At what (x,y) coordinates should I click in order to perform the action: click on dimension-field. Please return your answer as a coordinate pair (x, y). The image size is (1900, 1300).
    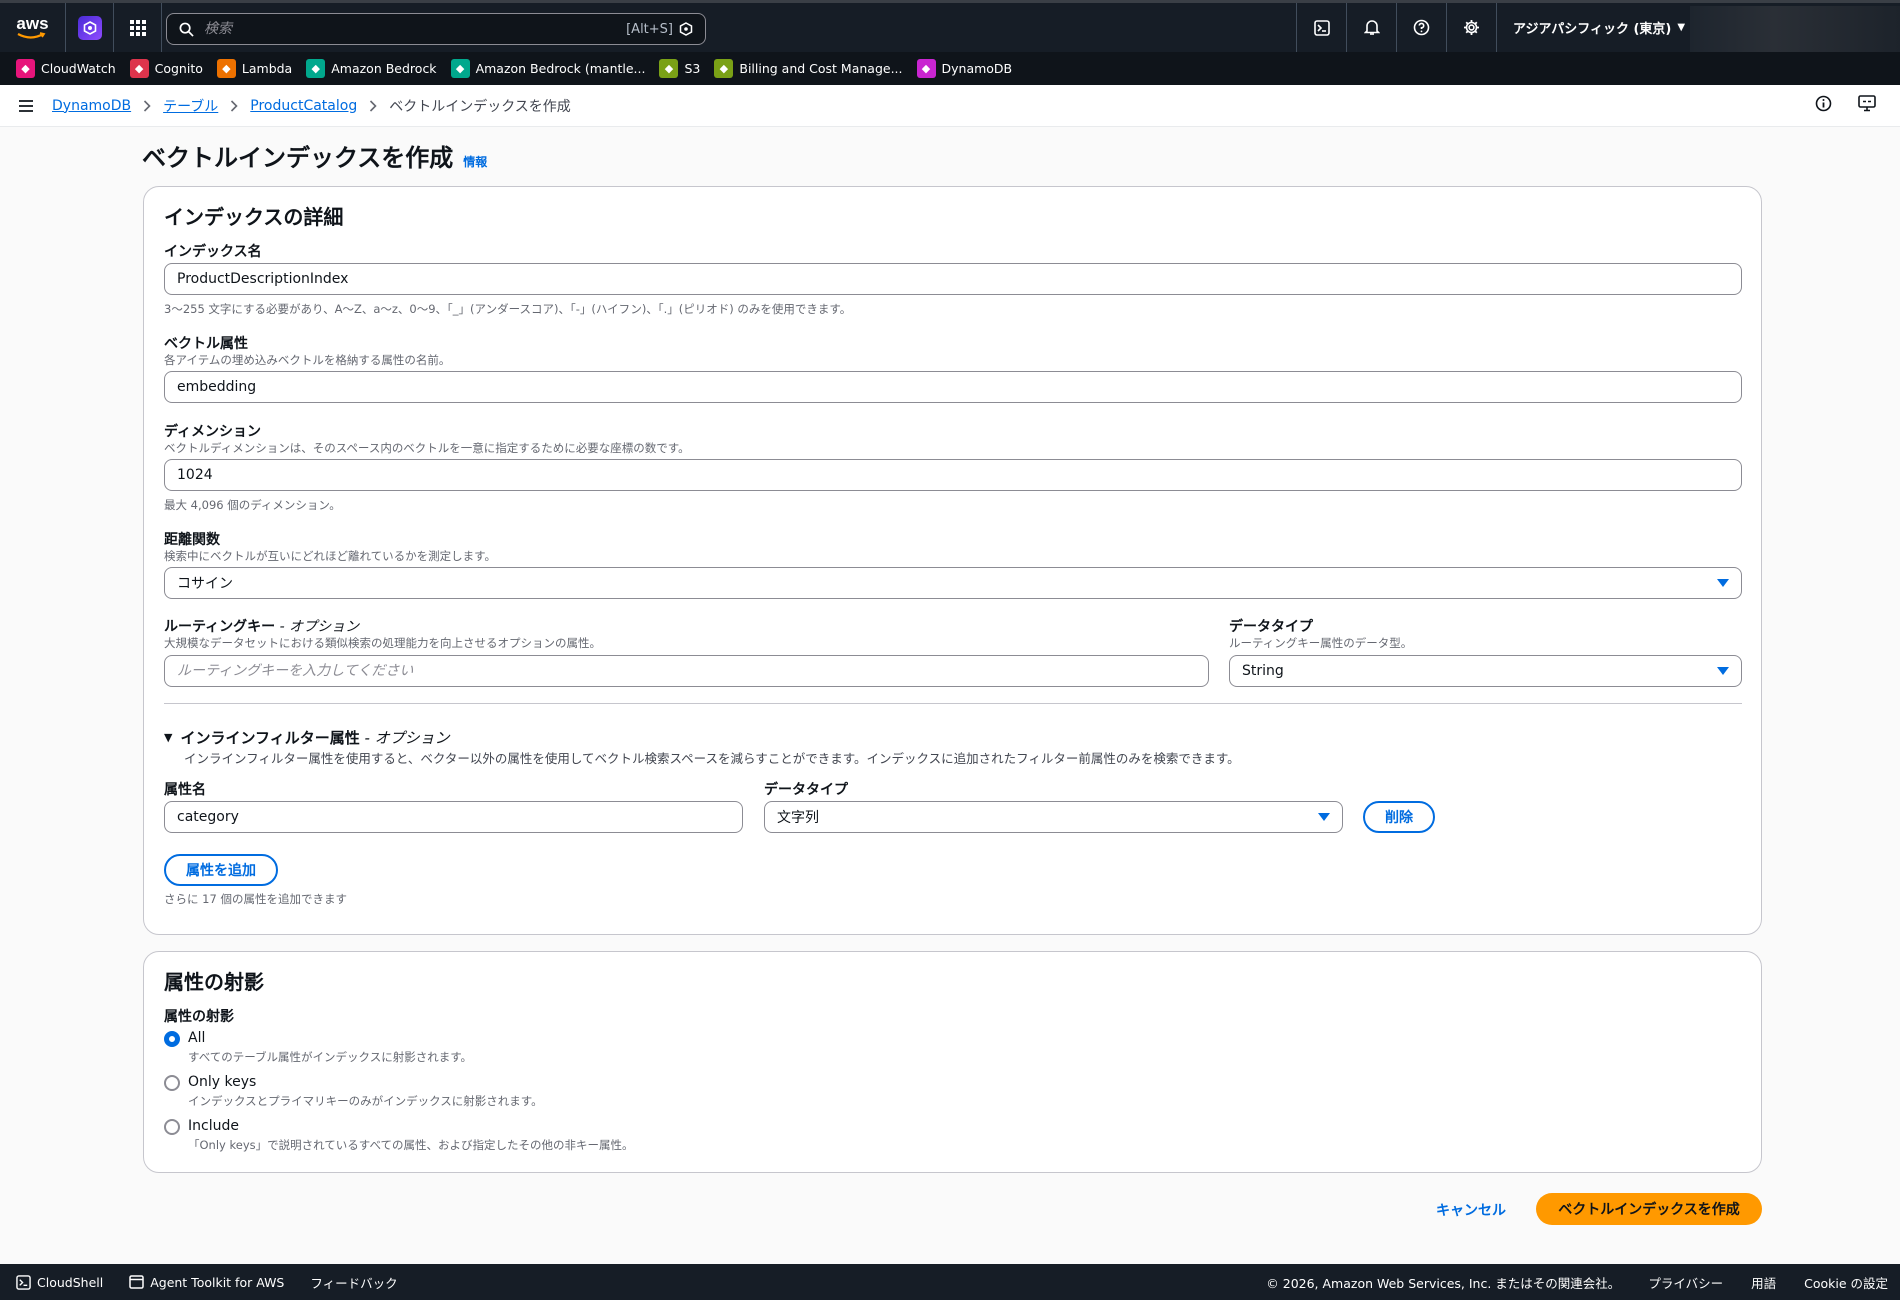
    Looking at the image, I should click on (953, 475).